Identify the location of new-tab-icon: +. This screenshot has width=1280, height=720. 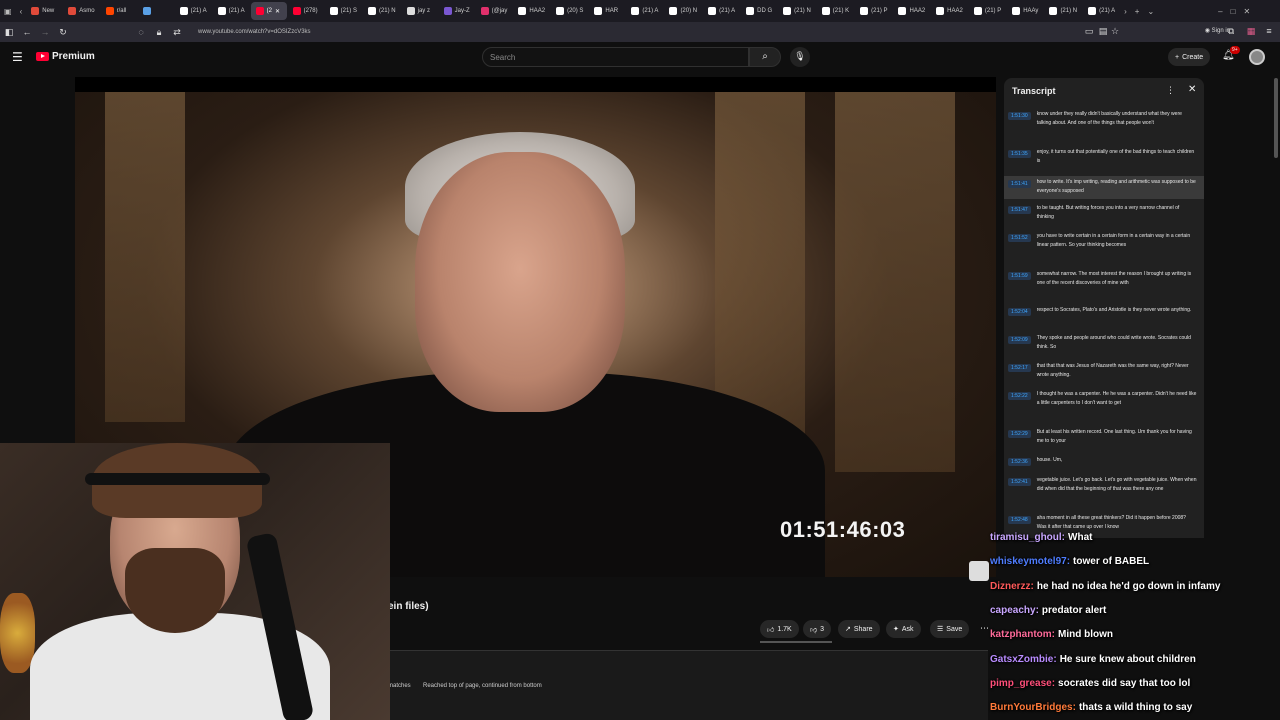
(1137, 11).